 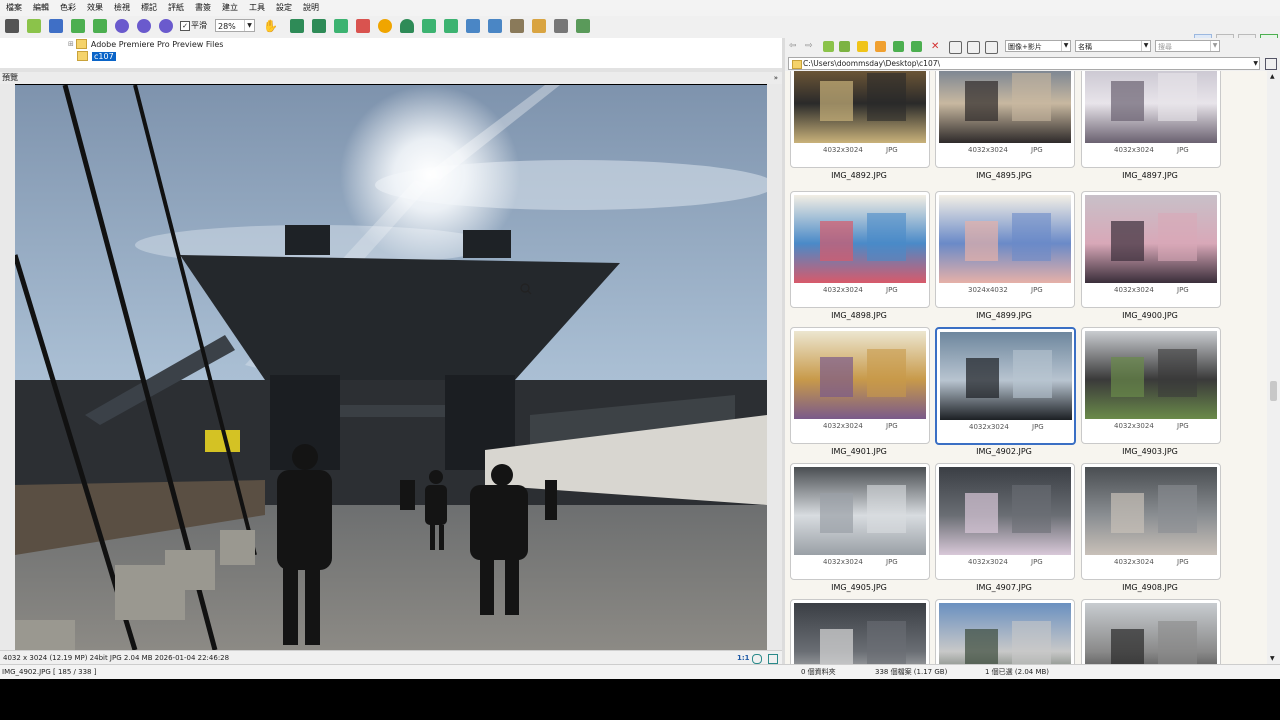 I want to click on menu-item: 色彩, so click(x=67, y=8).